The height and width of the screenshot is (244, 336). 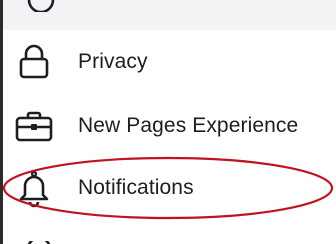 I want to click on next-menu-item-partial-icon, so click(x=39, y=240).